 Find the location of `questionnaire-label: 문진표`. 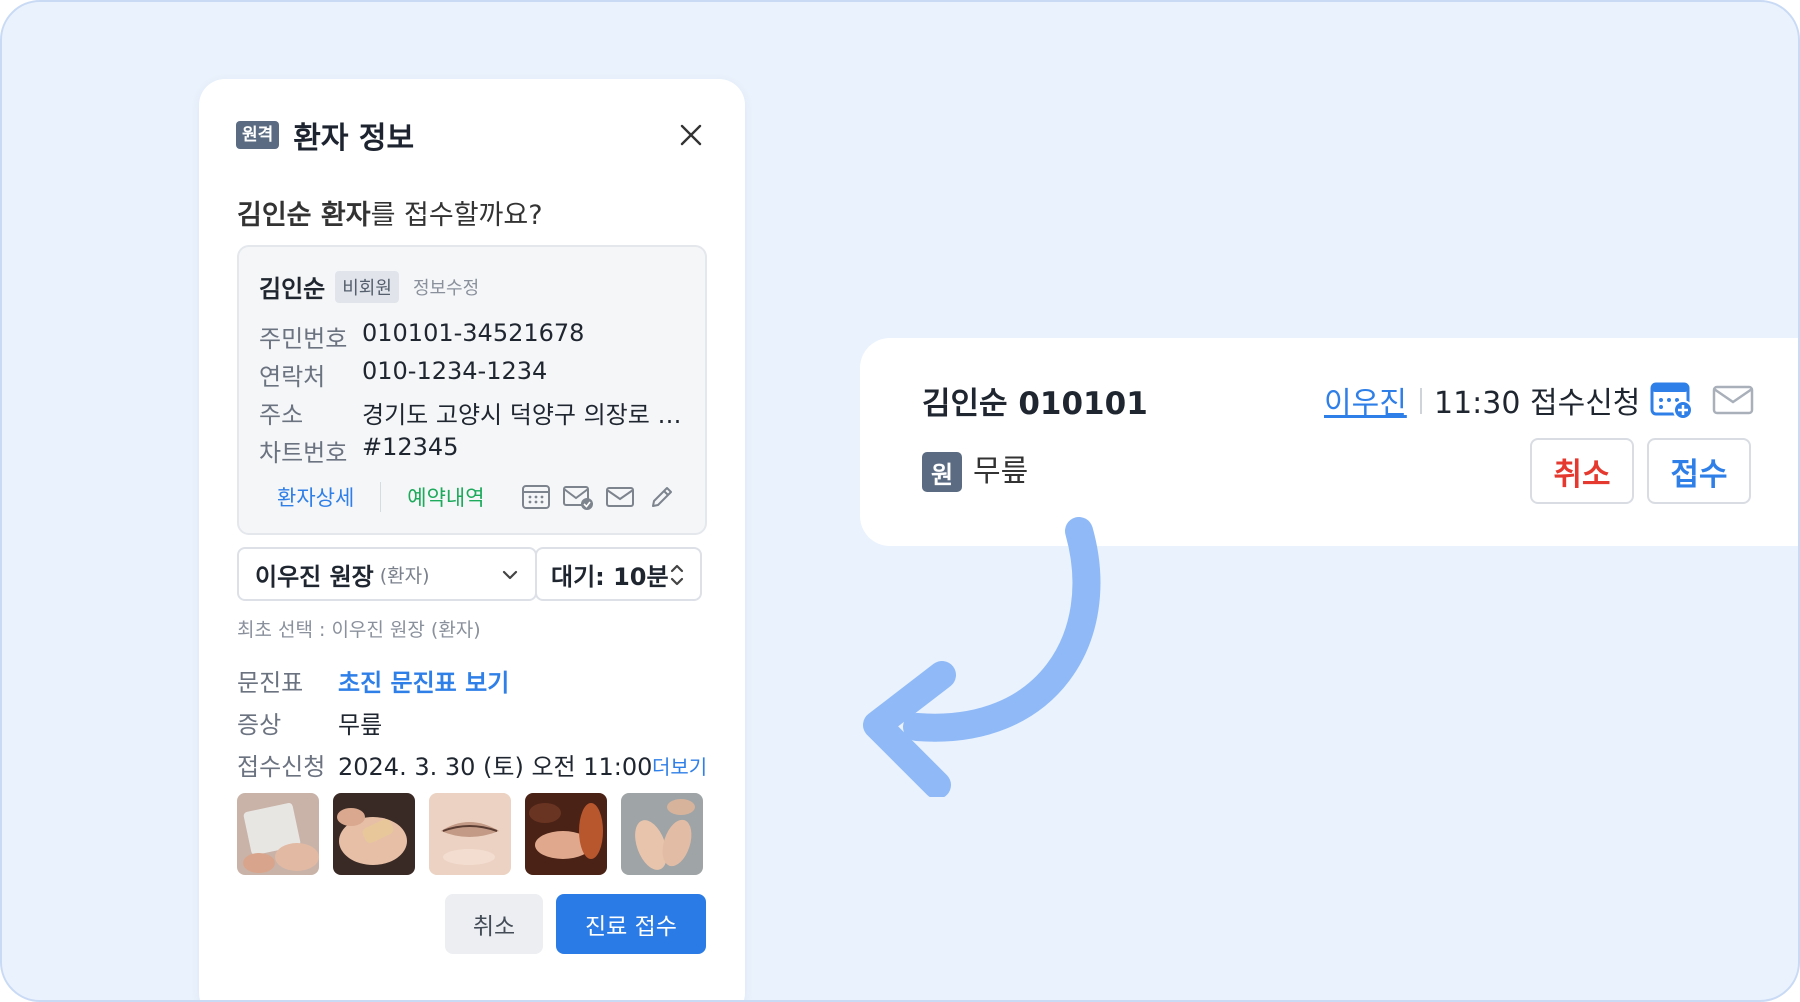

questionnaire-label: 문진표 is located at coordinates (270, 683).